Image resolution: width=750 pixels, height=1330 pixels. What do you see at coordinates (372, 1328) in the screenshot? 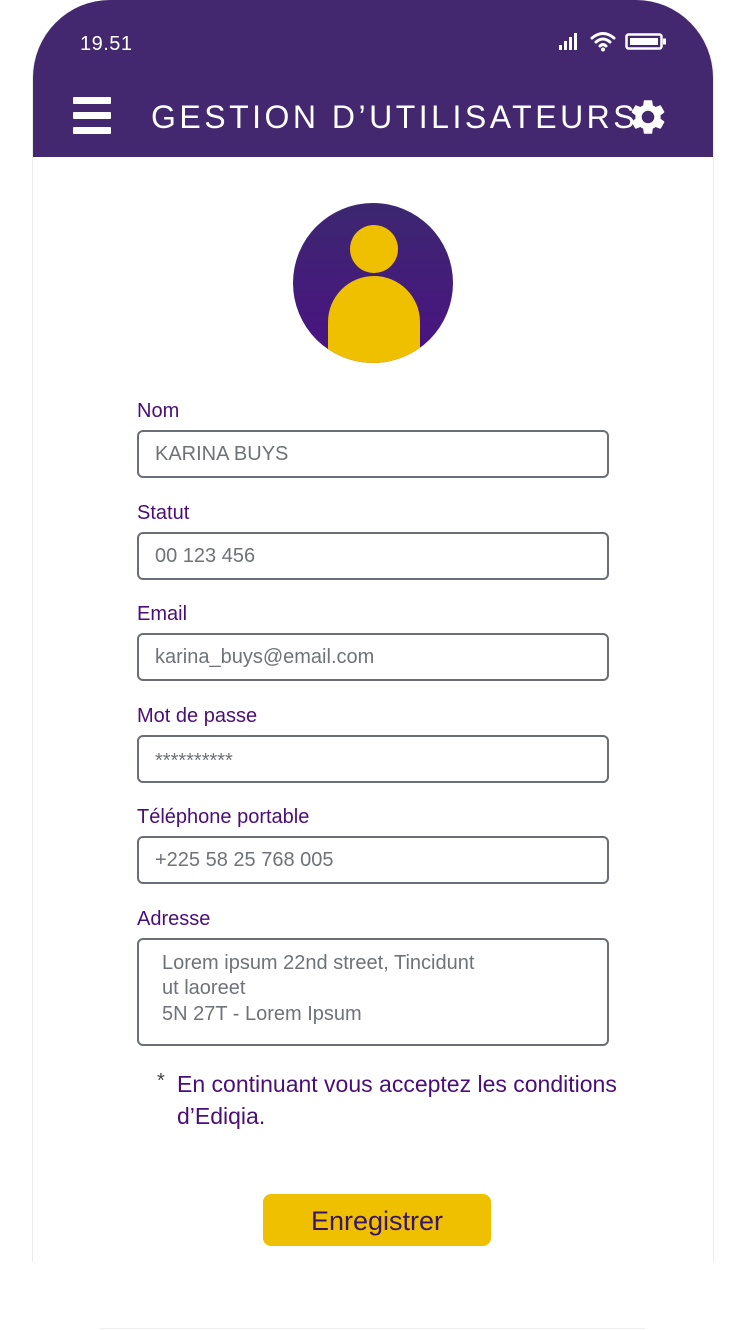
I see `divider` at bounding box center [372, 1328].